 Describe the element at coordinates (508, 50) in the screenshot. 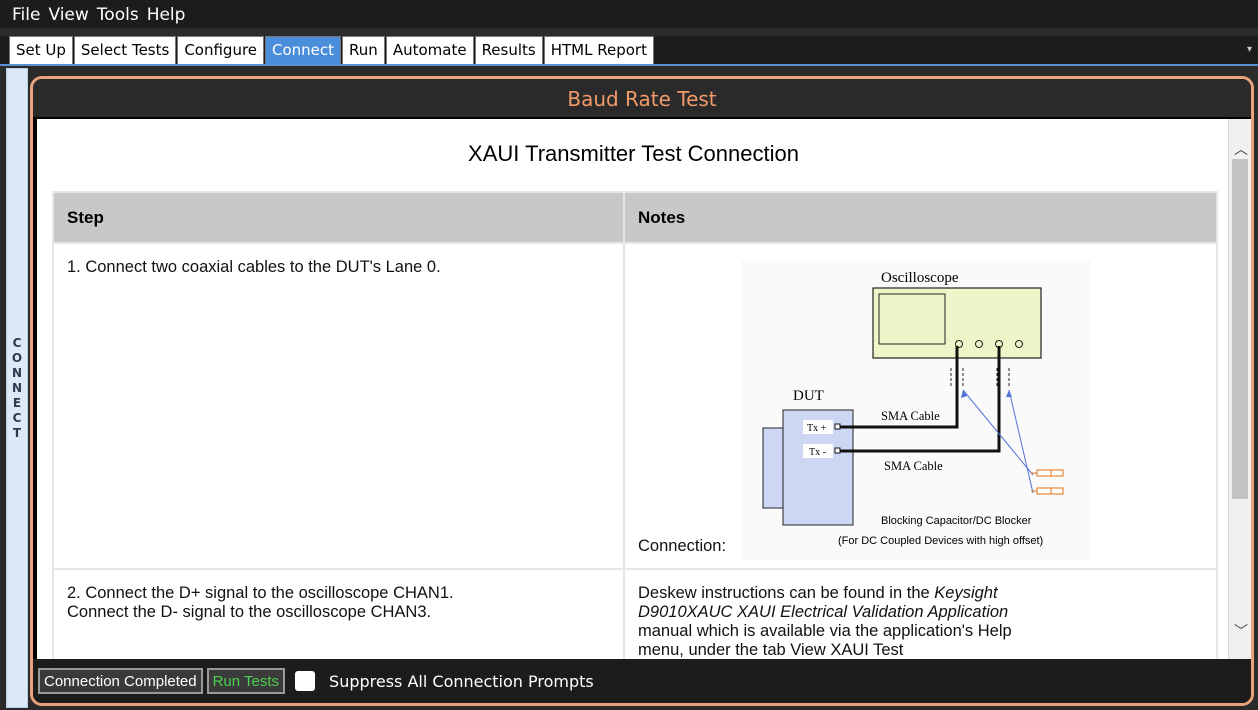

I see `tab-results: Results` at that location.